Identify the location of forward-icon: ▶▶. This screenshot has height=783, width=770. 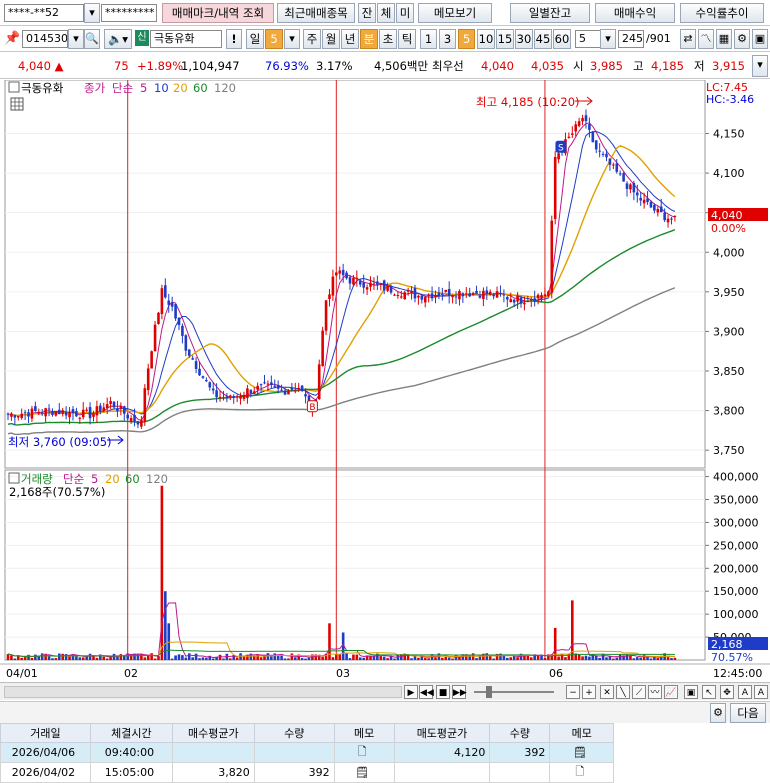
(459, 692).